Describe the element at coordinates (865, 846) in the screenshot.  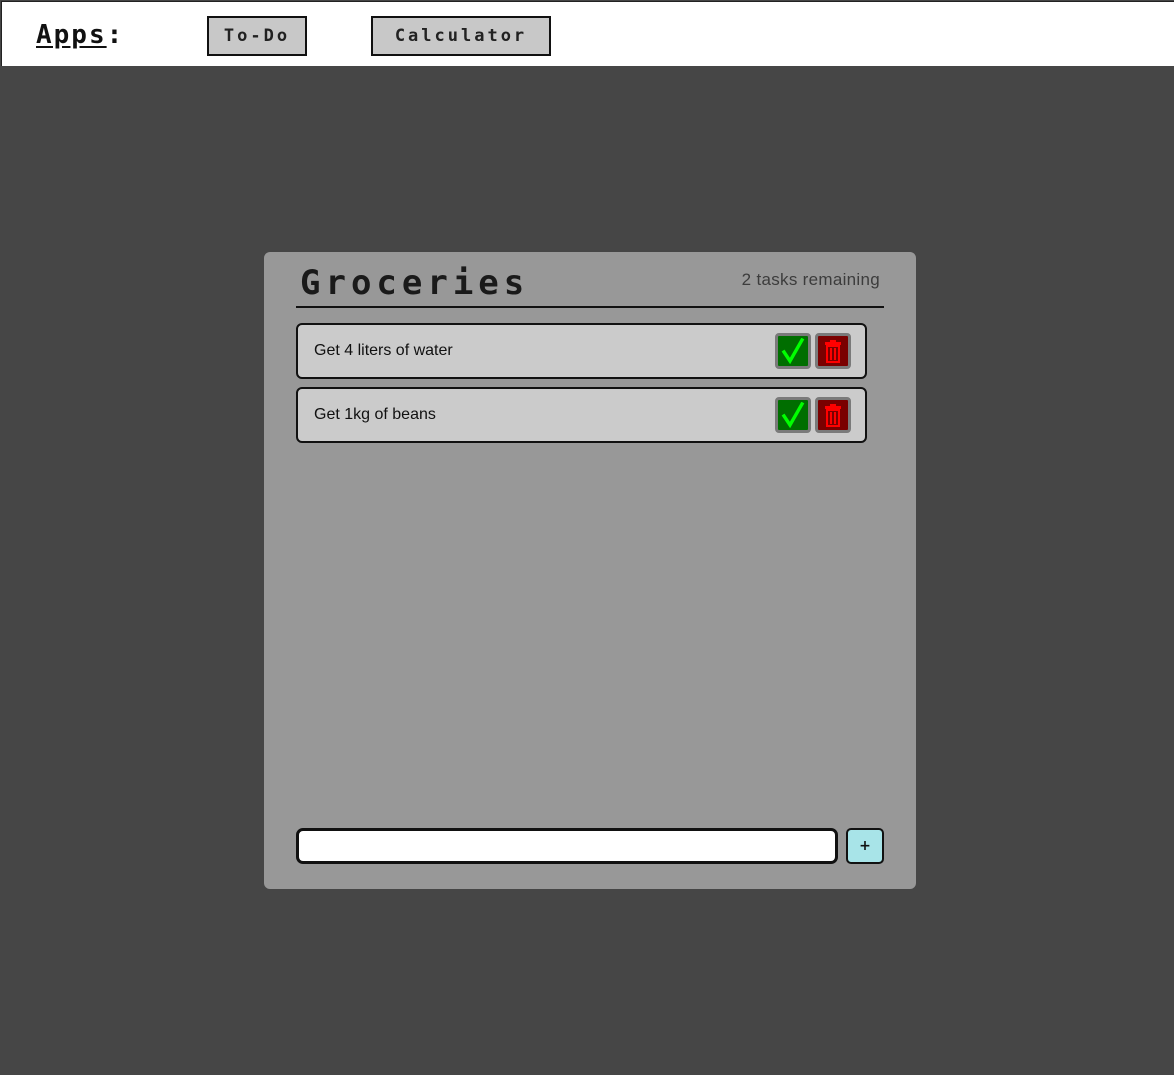
I see `add-task-button: +` at that location.